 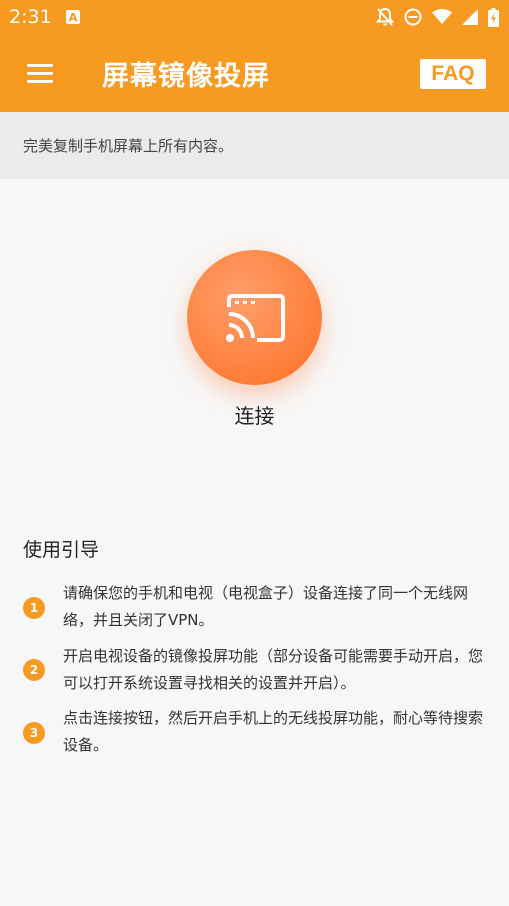 I want to click on app-bar: 屏幕镜像投屏 FAQ, so click(x=254, y=74).